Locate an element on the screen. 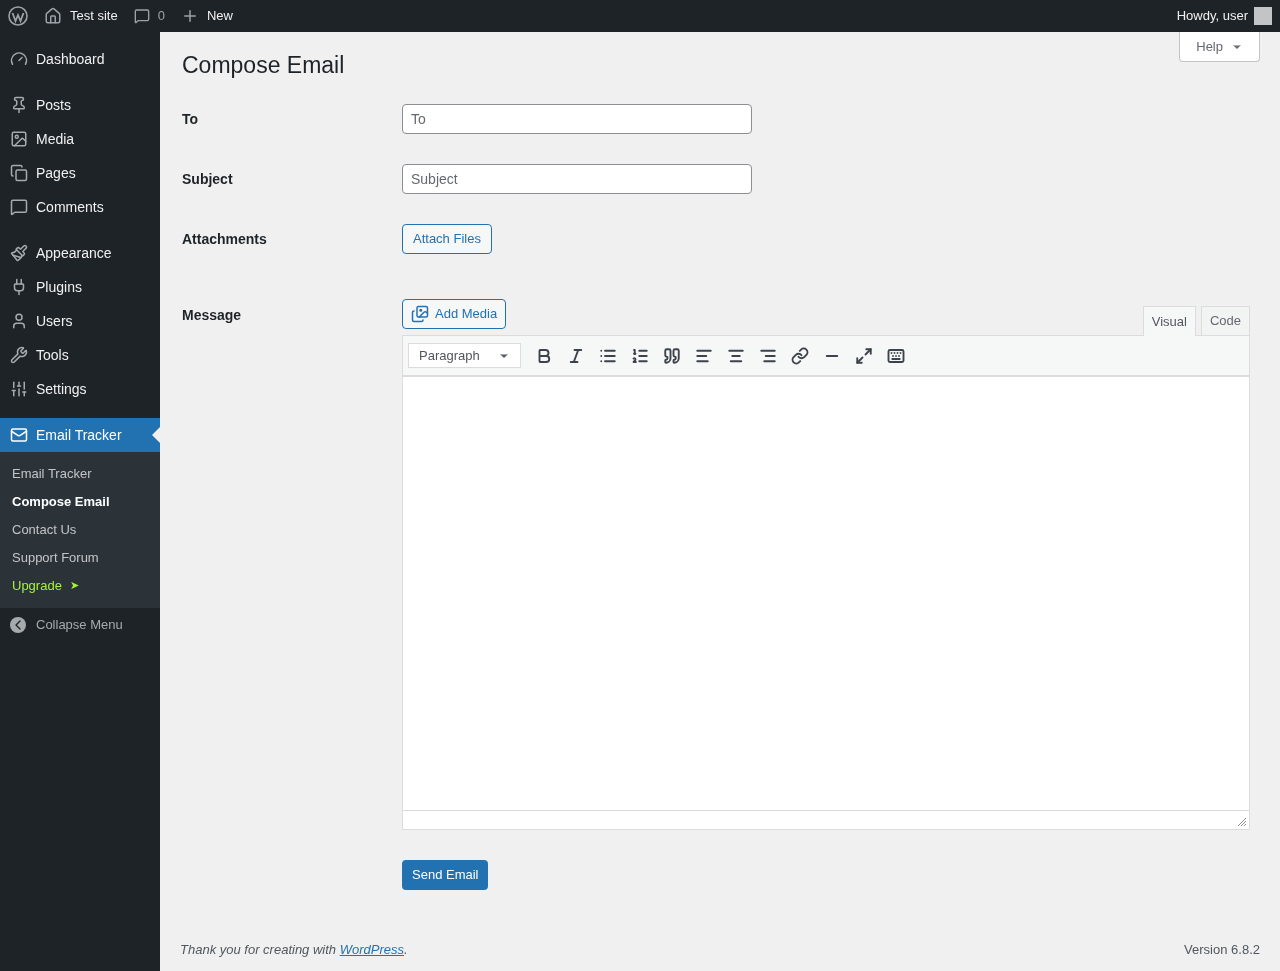 The height and width of the screenshot is (971, 1280). menu-item: Media is located at coordinates (80, 139).